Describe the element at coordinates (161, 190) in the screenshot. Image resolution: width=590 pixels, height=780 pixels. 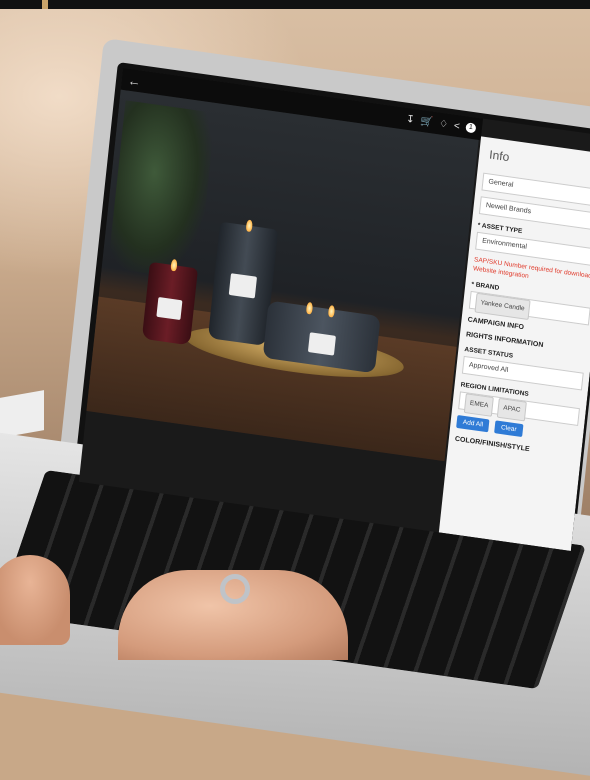
I see `plant` at that location.